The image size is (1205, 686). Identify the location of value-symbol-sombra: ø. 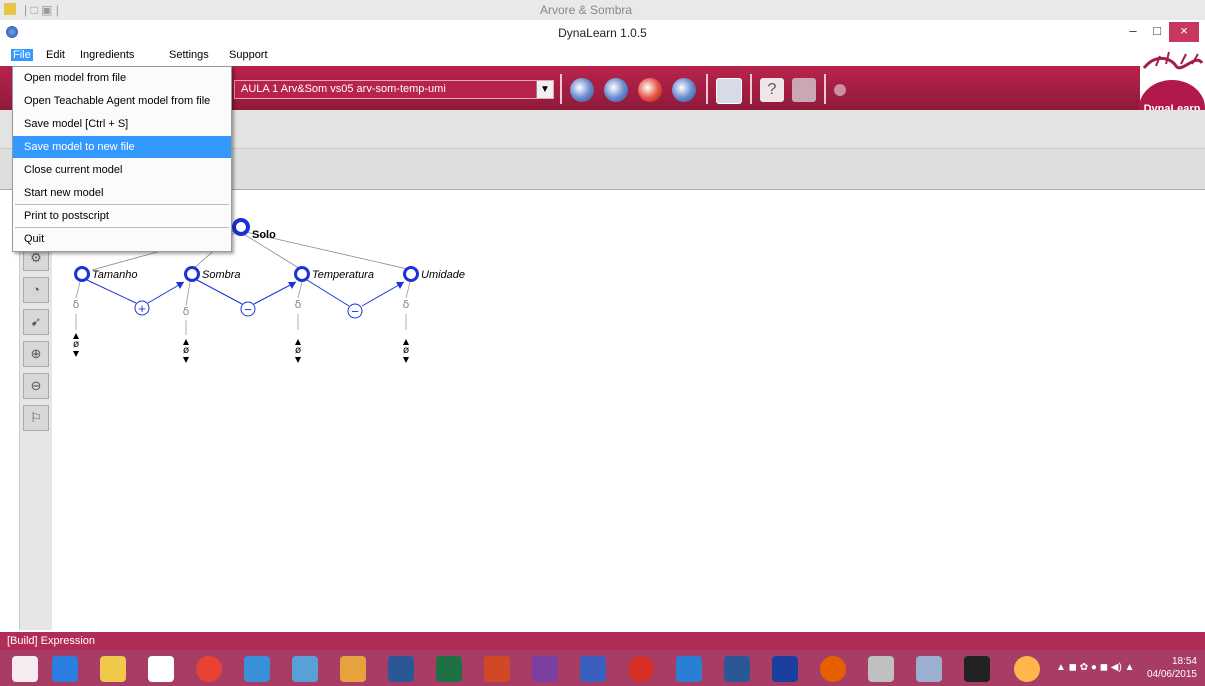
(186, 350).